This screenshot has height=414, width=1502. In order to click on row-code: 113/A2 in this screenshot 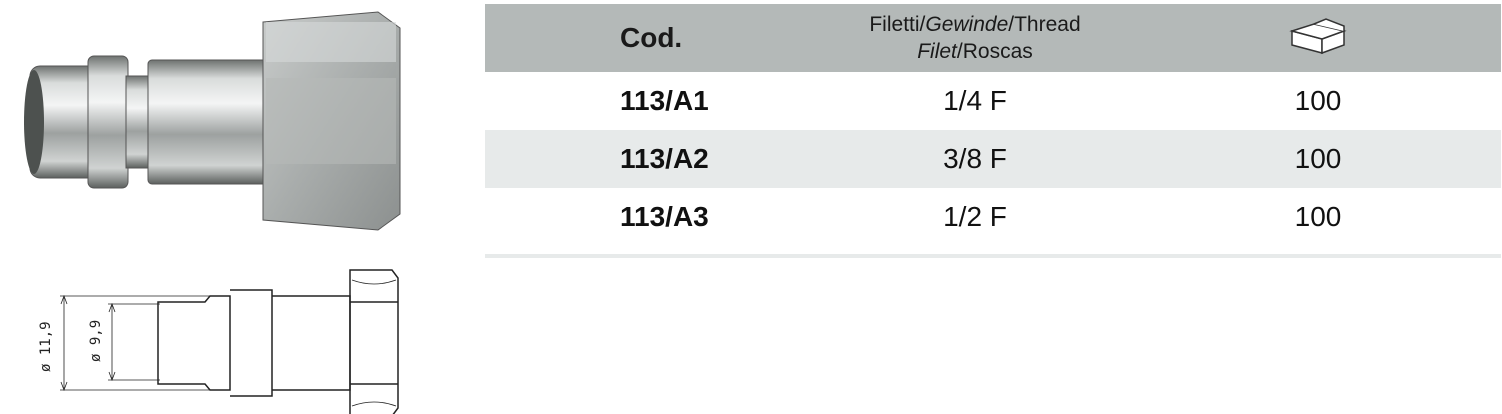, I will do `click(650, 159)`.